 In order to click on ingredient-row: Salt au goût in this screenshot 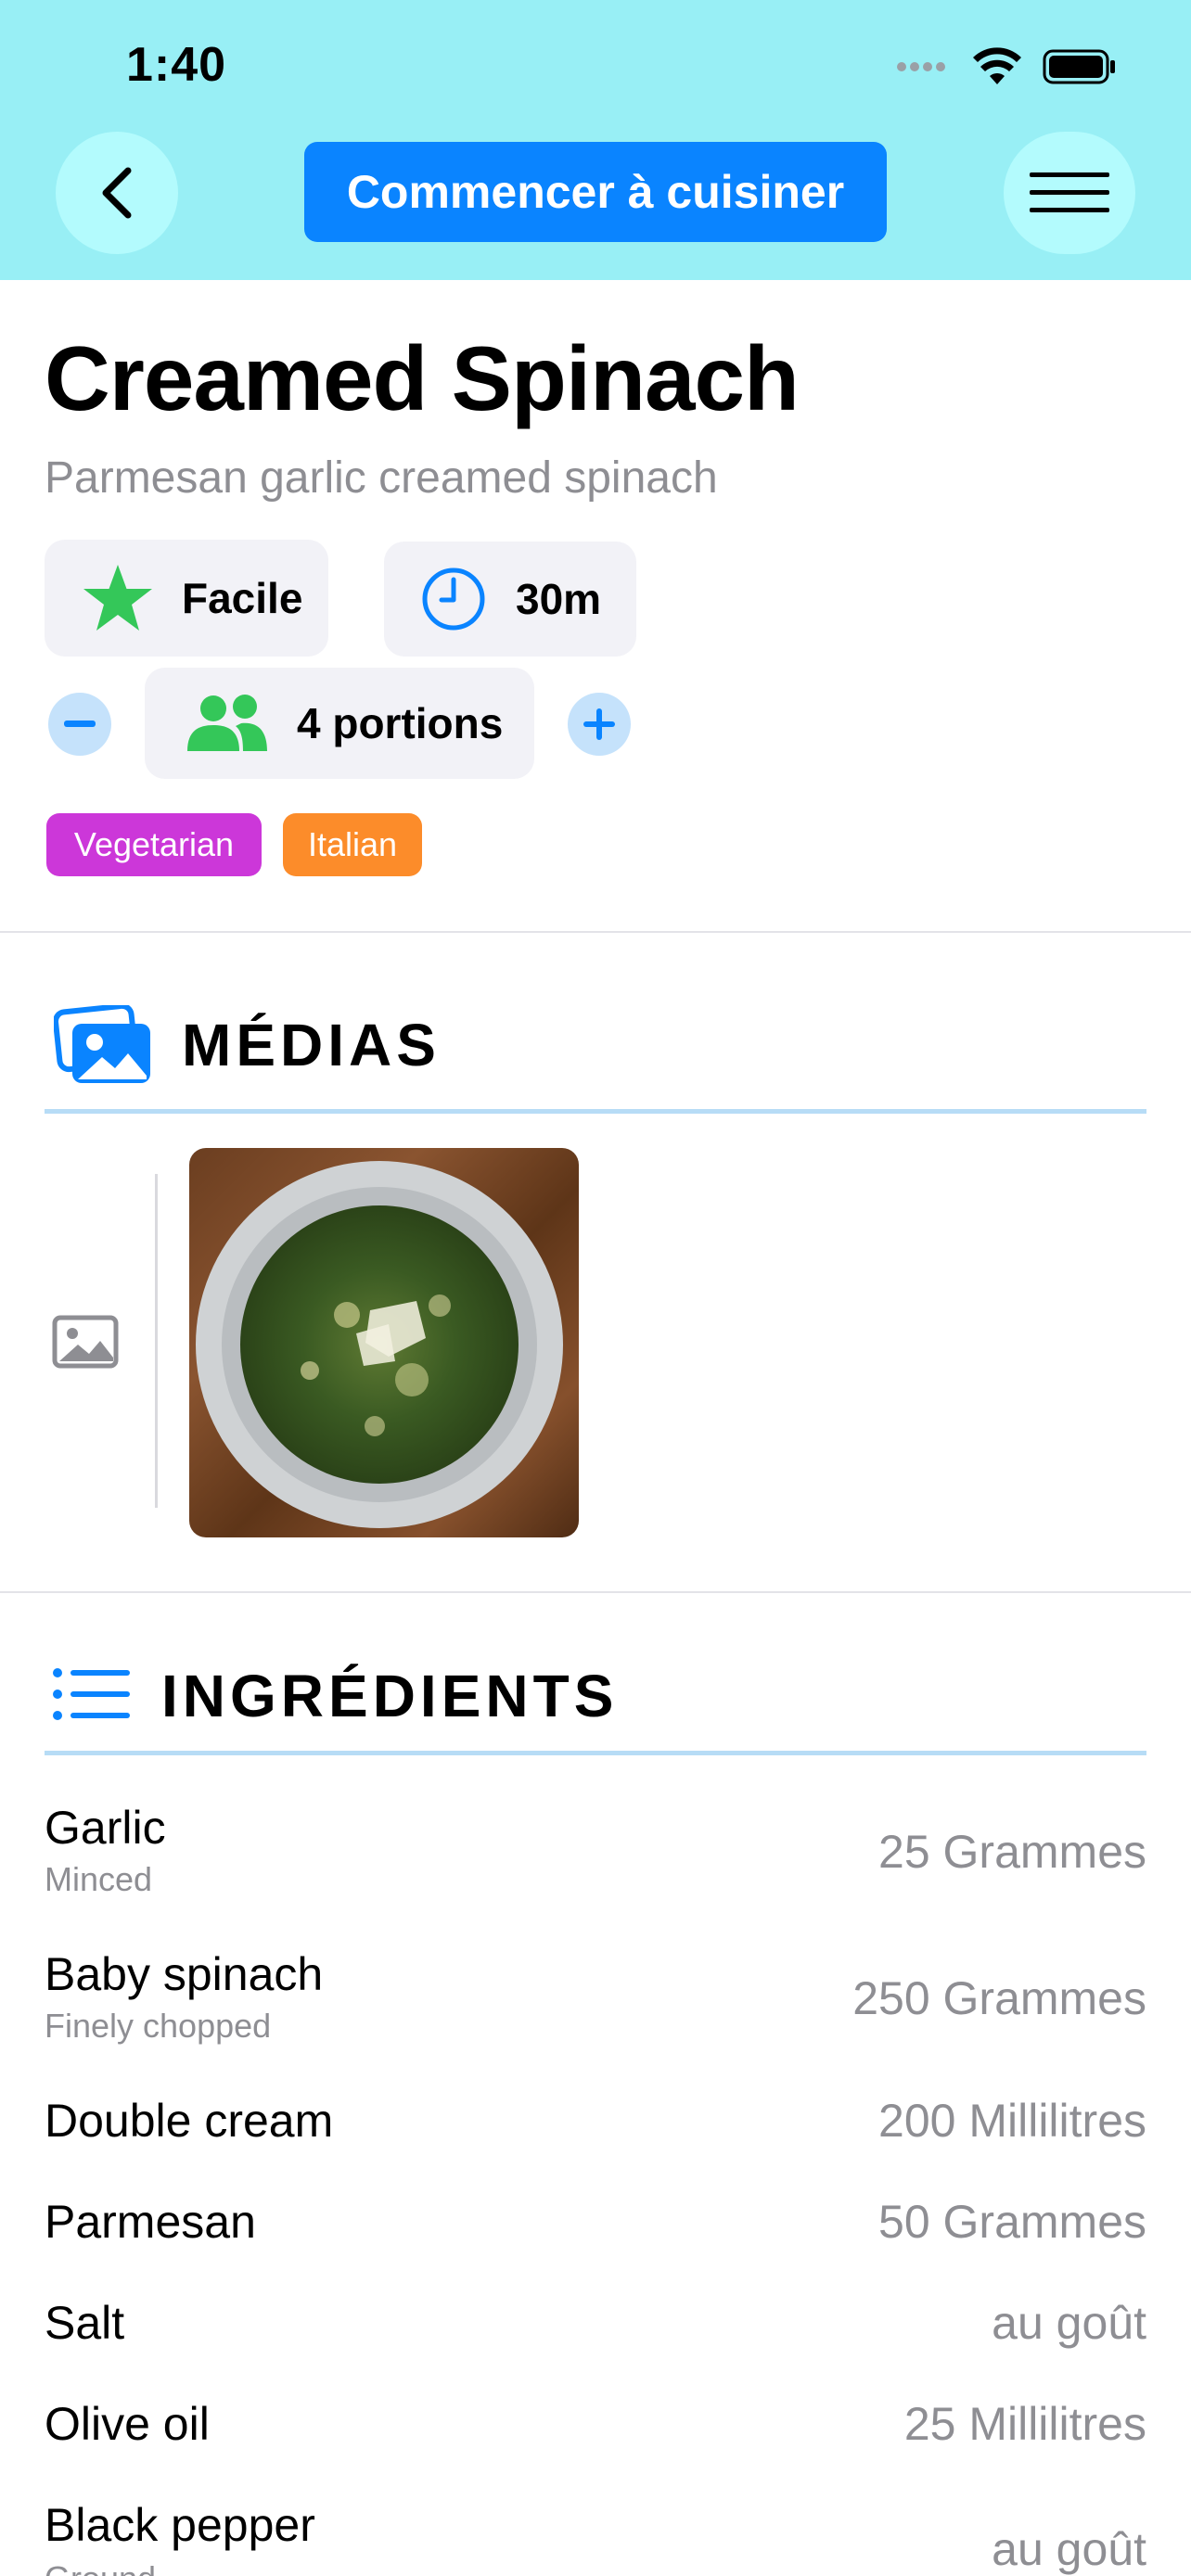, I will do `click(595, 2328)`.